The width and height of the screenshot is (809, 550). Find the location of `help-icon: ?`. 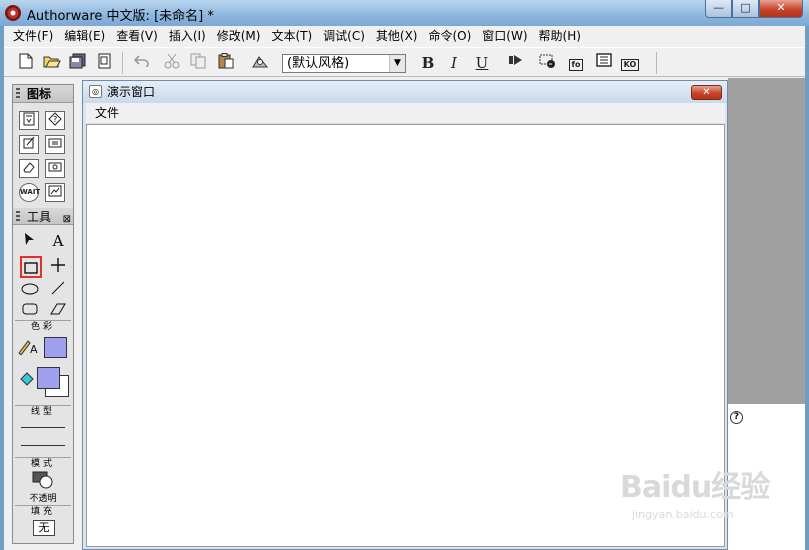

help-icon: ? is located at coordinates (736, 417).